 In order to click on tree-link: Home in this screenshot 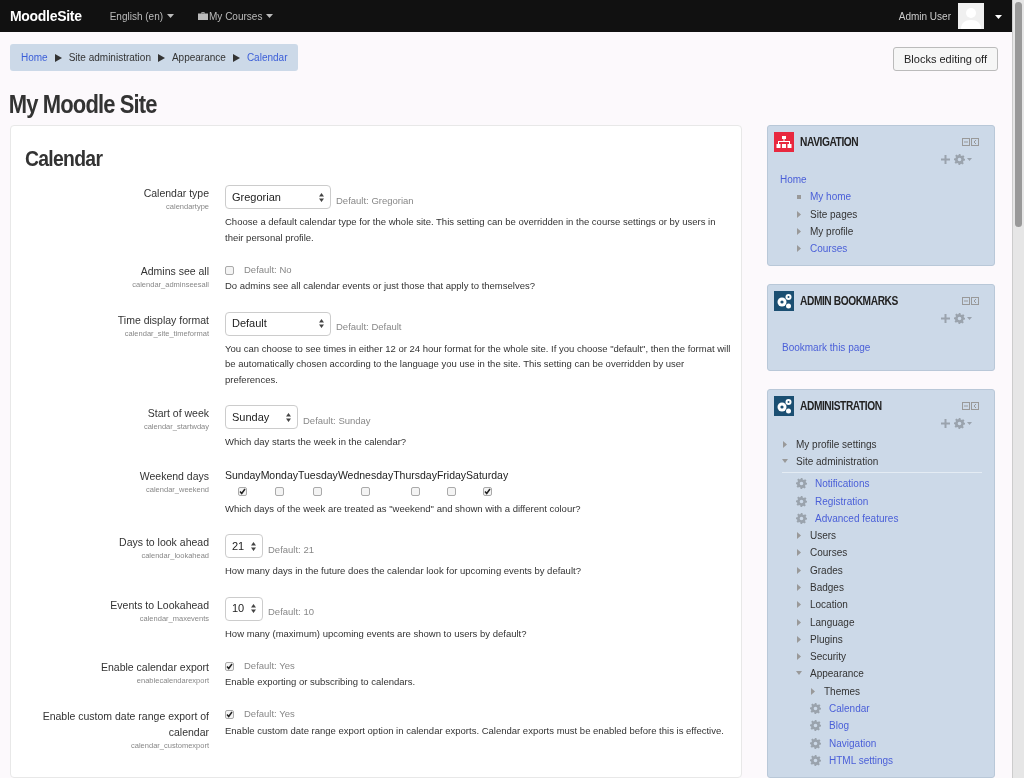, I will do `click(793, 180)`.